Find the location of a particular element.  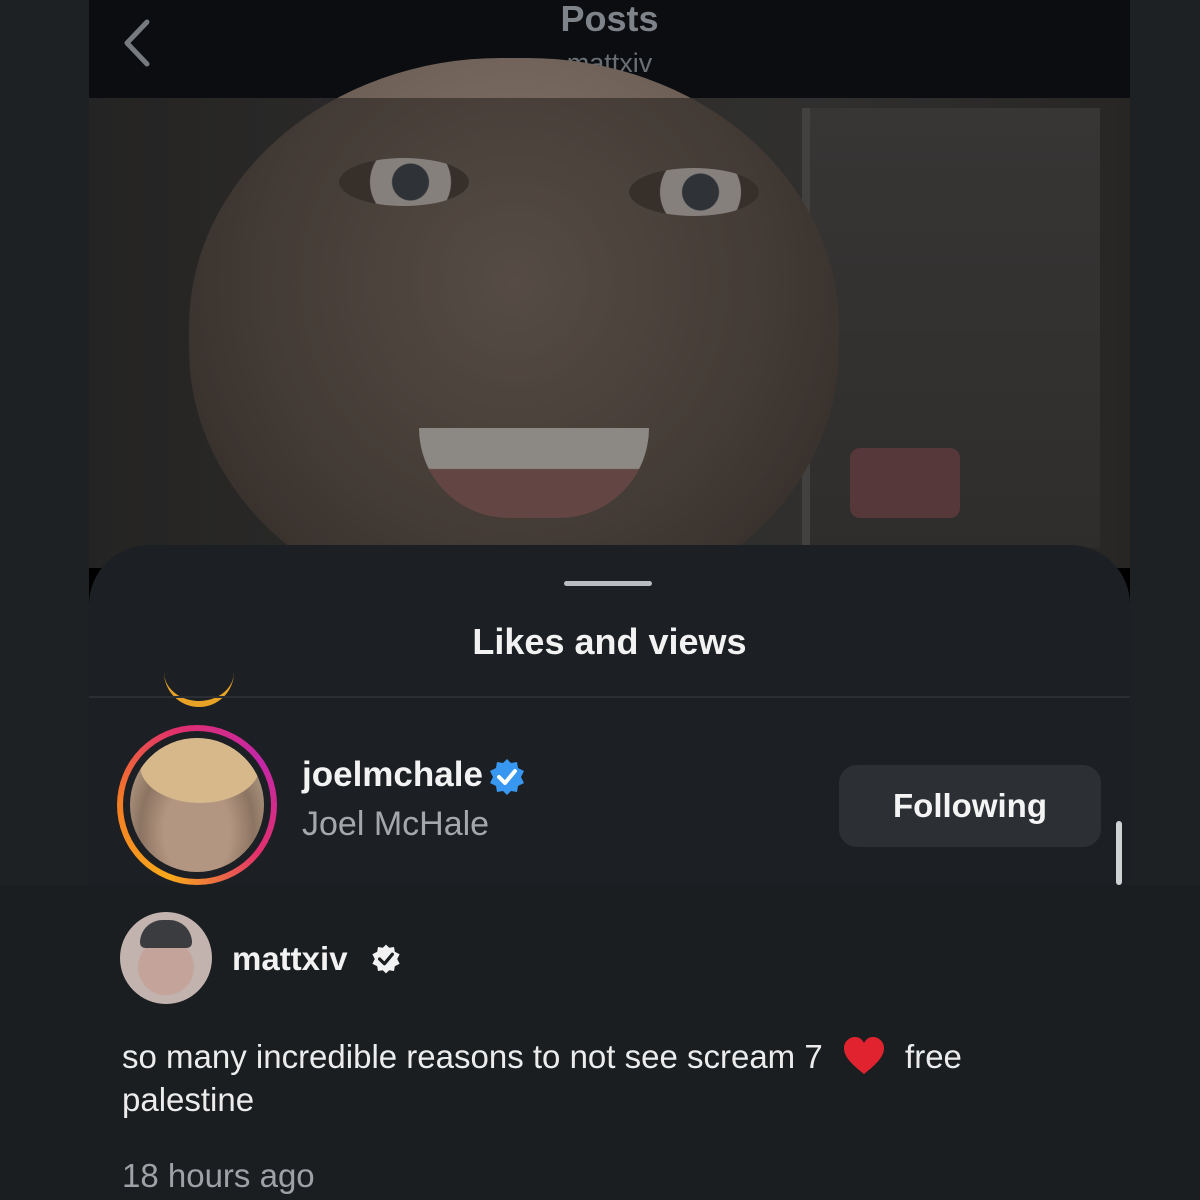

liker-full-name: Joel McHale is located at coordinates (396, 824).